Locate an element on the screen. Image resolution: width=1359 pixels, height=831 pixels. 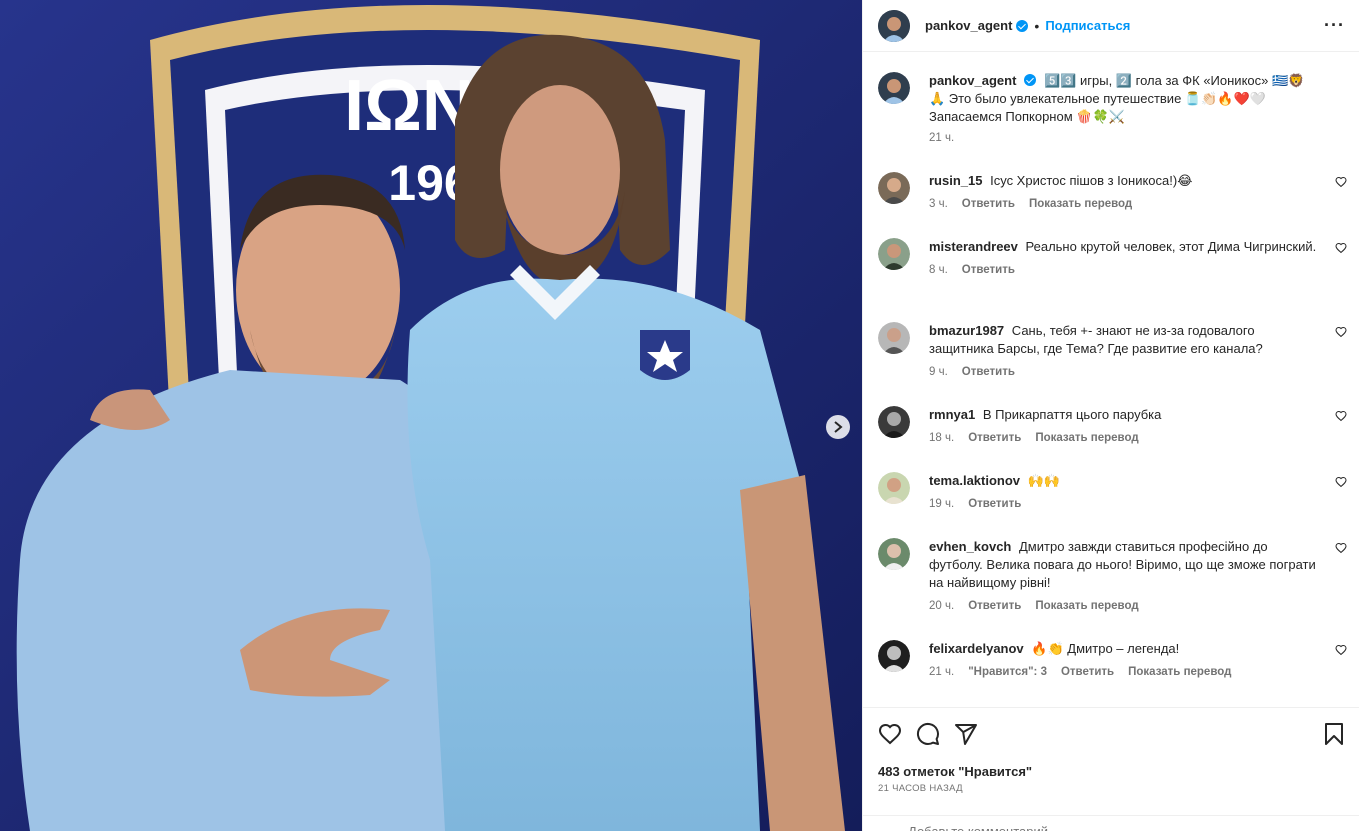
comment-time: 18 ч. is located at coordinates (942, 438).